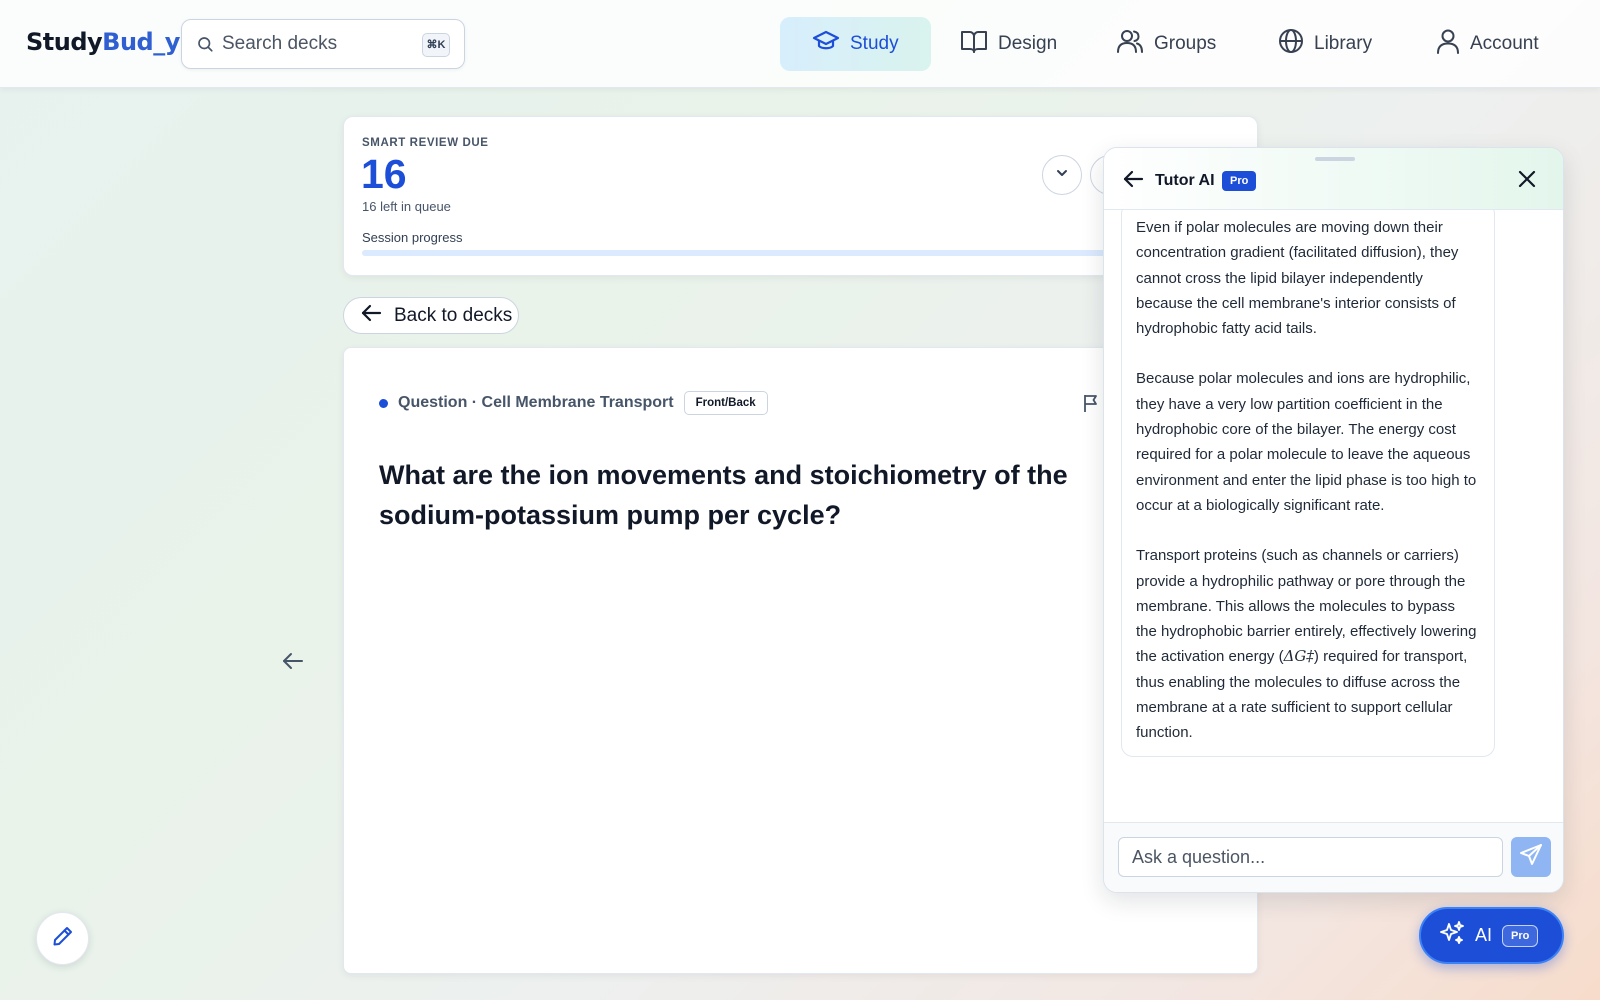  I want to click on tutor-back-arrow-icon, so click(1133, 181).